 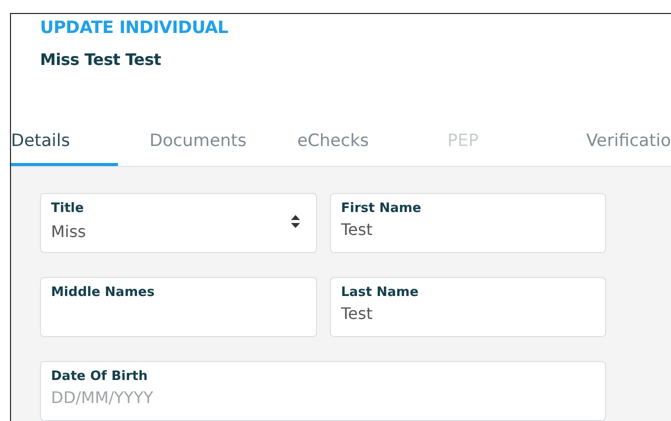 I want to click on field-label: First Name, so click(x=381, y=208).